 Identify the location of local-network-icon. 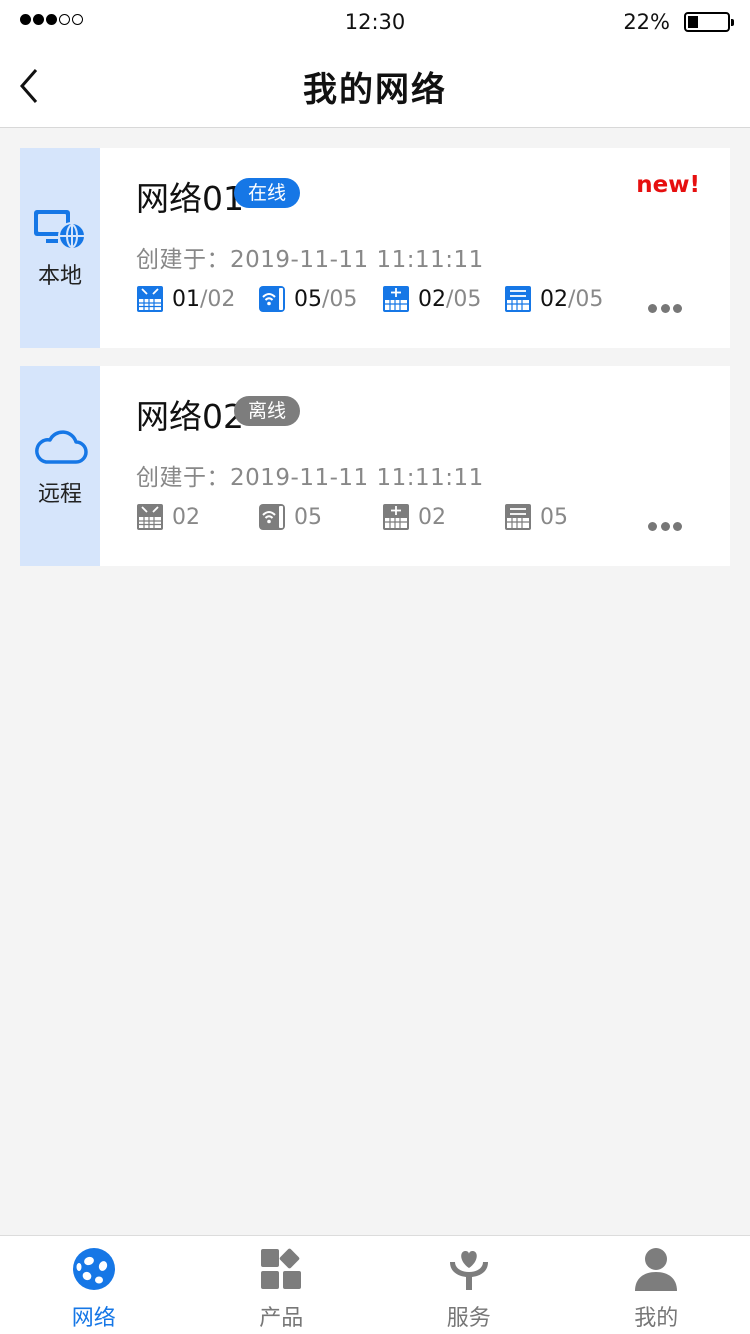
(60, 230).